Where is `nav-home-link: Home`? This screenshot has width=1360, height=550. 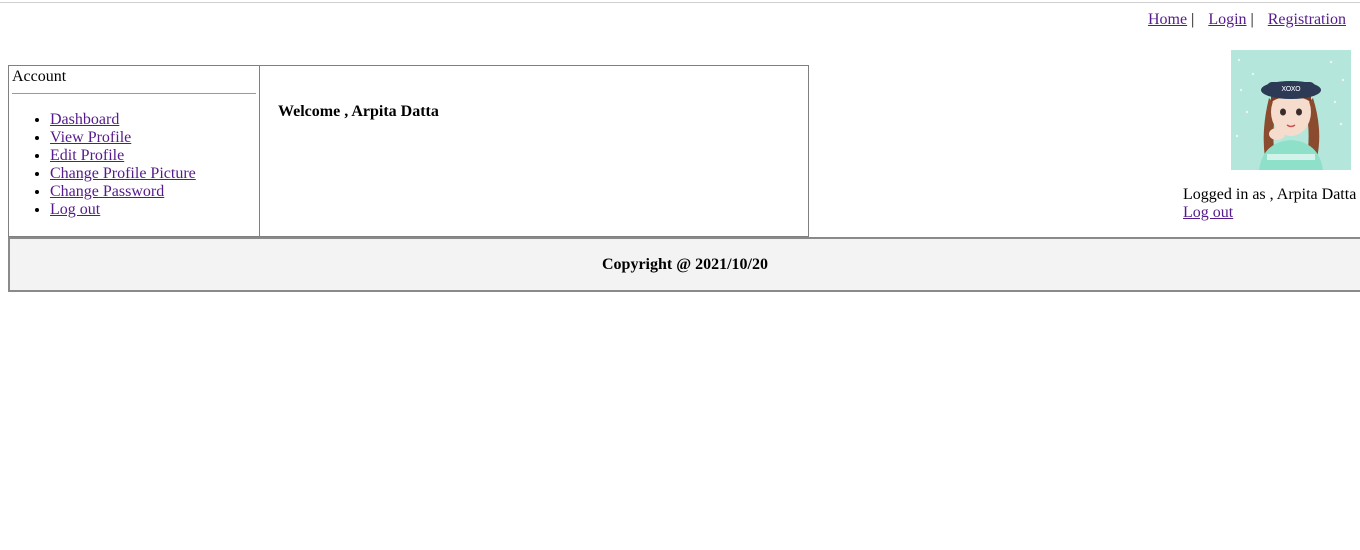
nav-home-link: Home is located at coordinates (1167, 19).